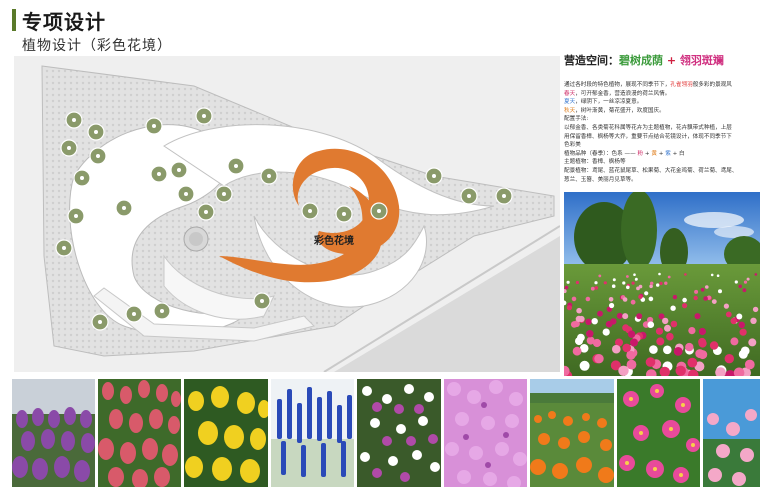 The image size is (760, 487). What do you see at coordinates (662, 94) in the screenshot?
I see `caption-line: 春天，可开郁金香，营造浪漫的荷兰风情。` at bounding box center [662, 94].